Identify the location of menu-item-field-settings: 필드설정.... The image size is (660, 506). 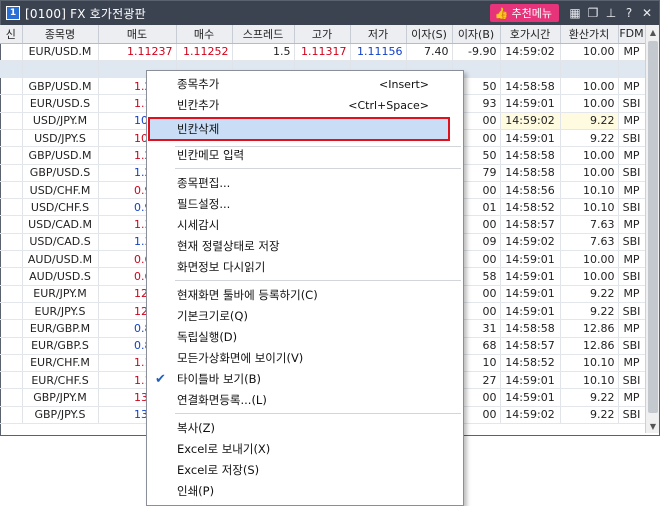
(305, 204).